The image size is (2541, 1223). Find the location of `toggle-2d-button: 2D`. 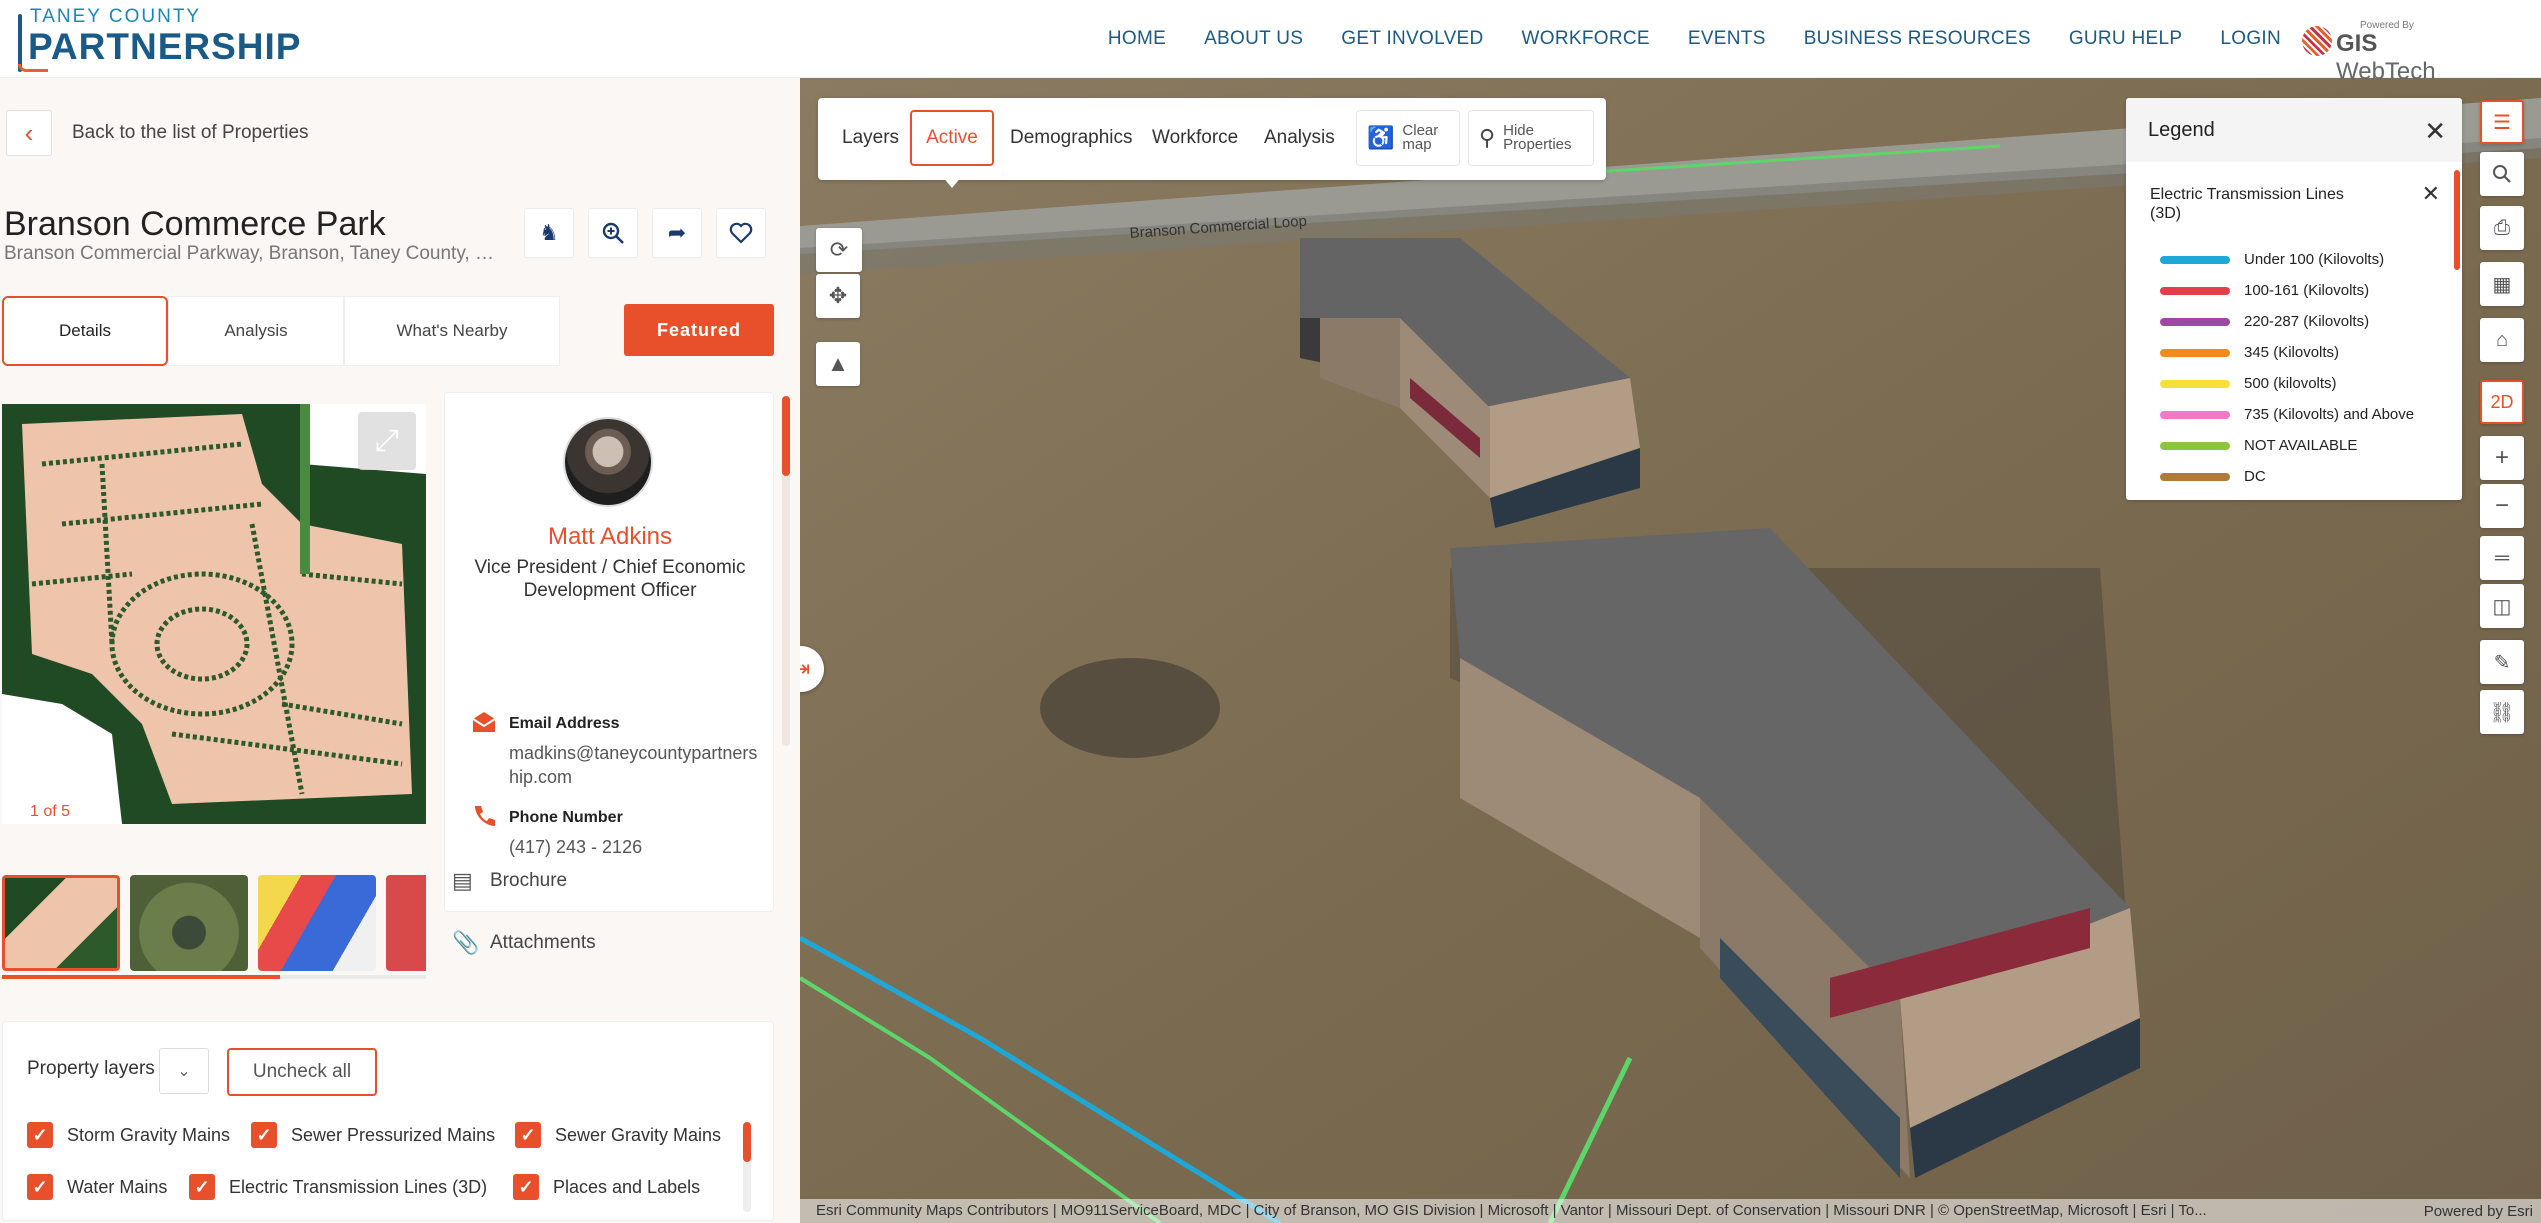

toggle-2d-button: 2D is located at coordinates (2502, 402).